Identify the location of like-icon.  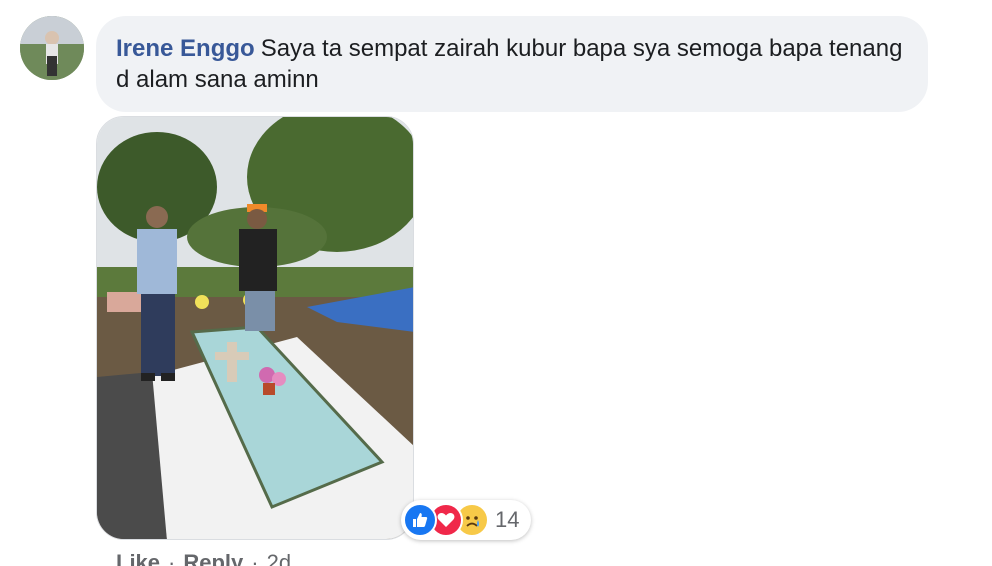
(420, 520).